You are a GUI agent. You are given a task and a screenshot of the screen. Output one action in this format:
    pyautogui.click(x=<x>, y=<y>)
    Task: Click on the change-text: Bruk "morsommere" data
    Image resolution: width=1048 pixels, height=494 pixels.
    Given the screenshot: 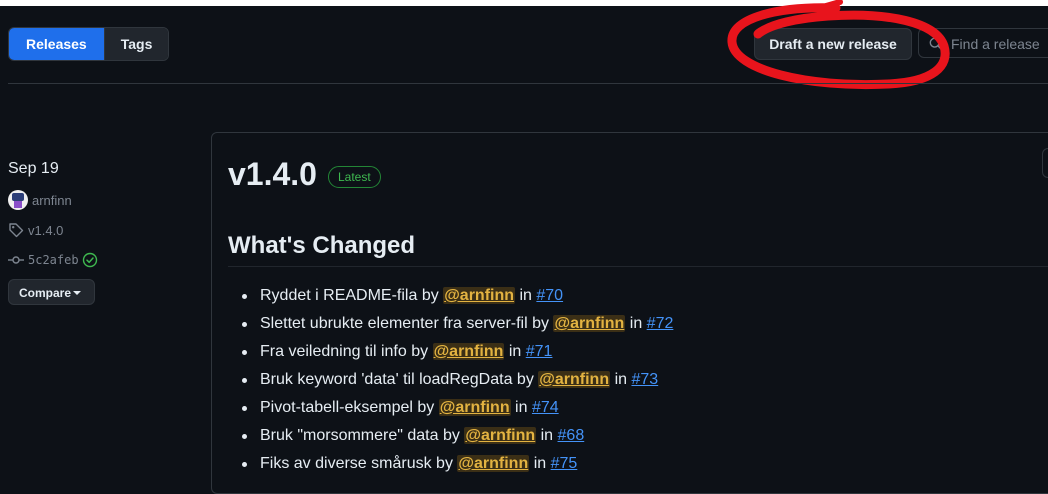 What is the action you would take?
    pyautogui.click(x=349, y=435)
    